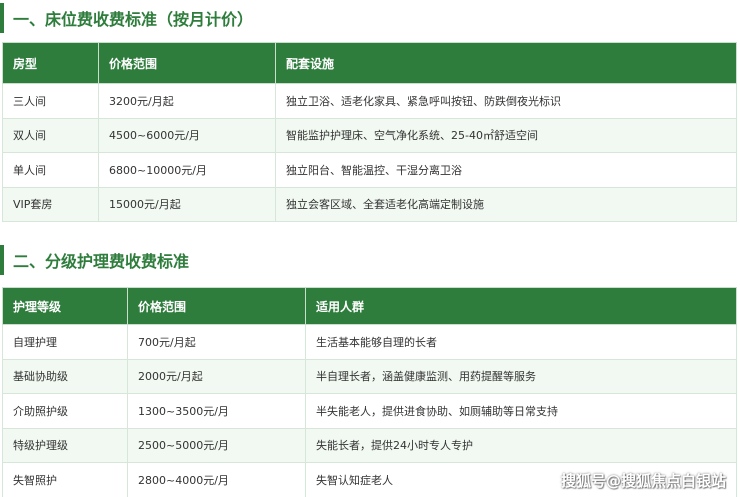  What do you see at coordinates (94, 260) in the screenshot?
I see `section-title-care-fees: 二、分级护理费收费标准` at bounding box center [94, 260].